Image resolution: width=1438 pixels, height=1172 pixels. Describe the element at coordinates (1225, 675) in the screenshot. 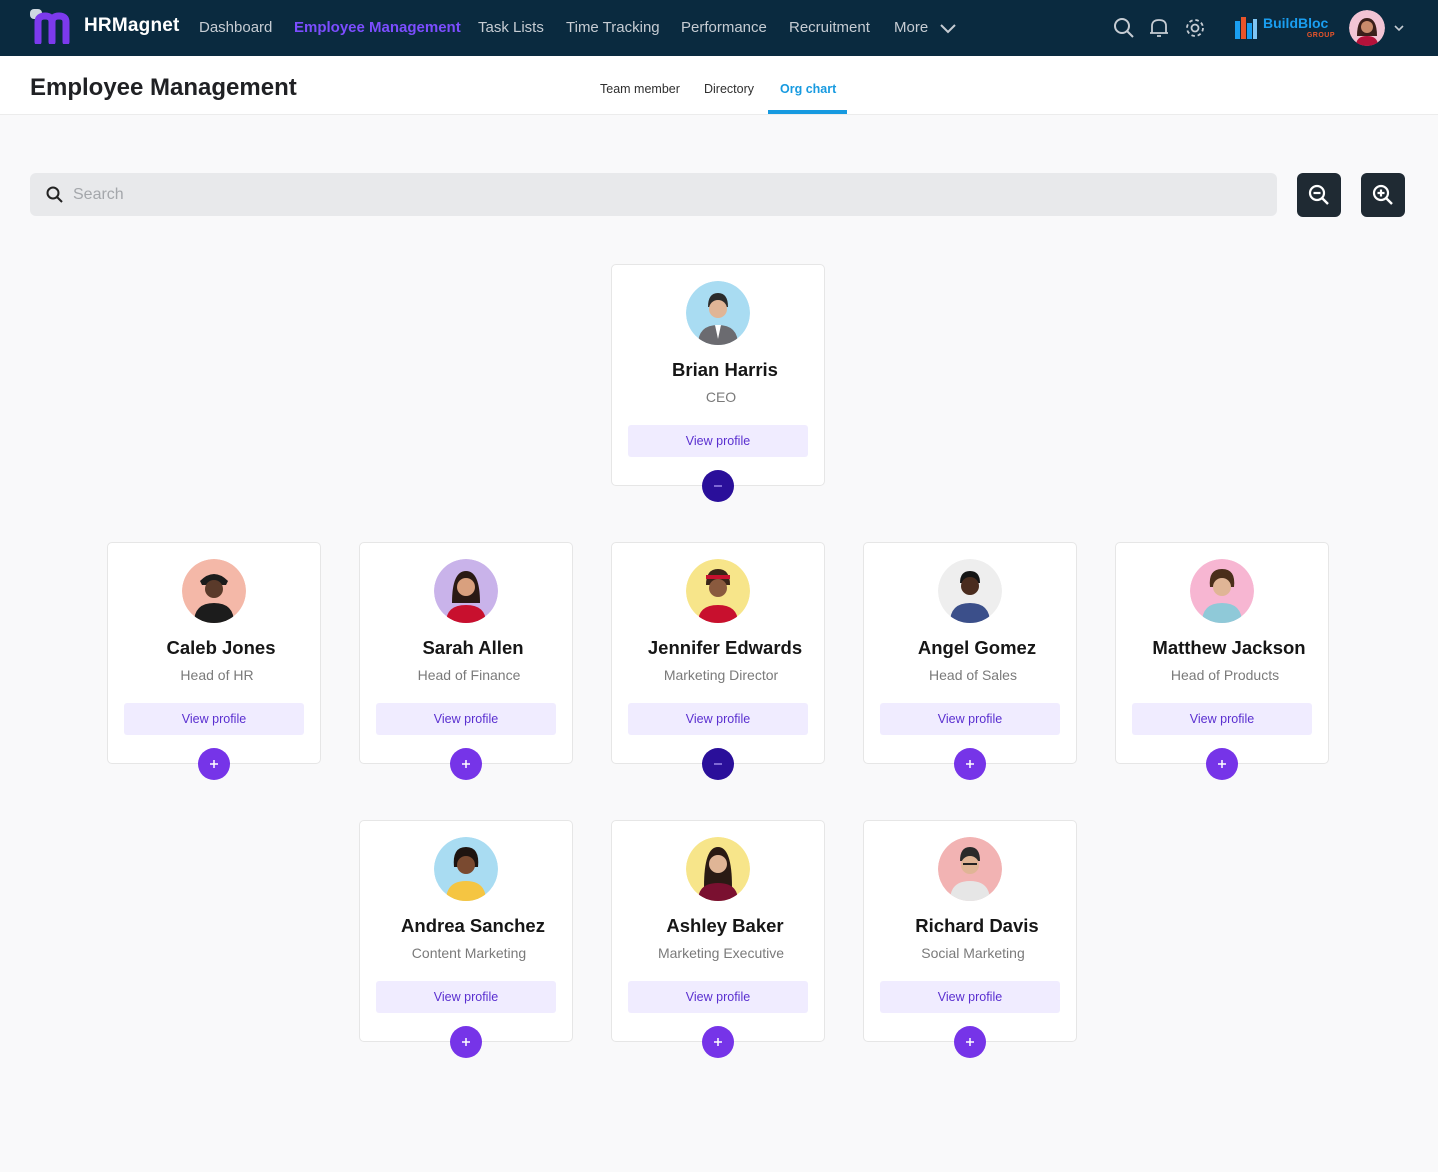

I see `employee-role: Head of Products` at that location.